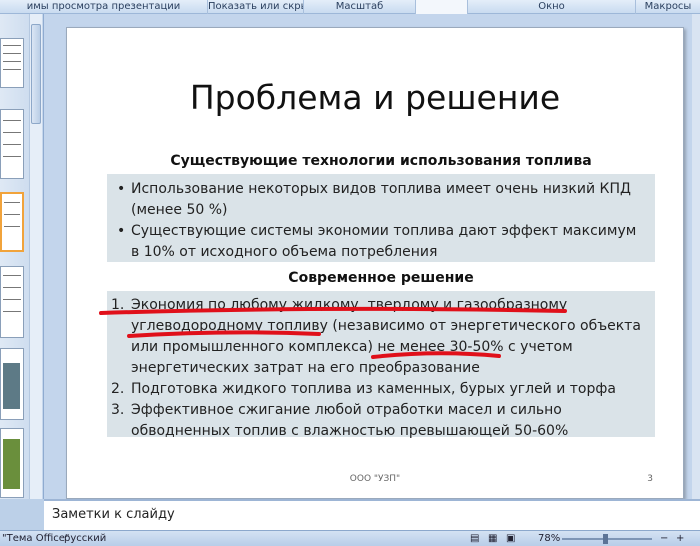  Describe the element at coordinates (104, 7) in the screenshot. I see `ribbon-group-presentation-views: имы просмотра презентации` at that location.